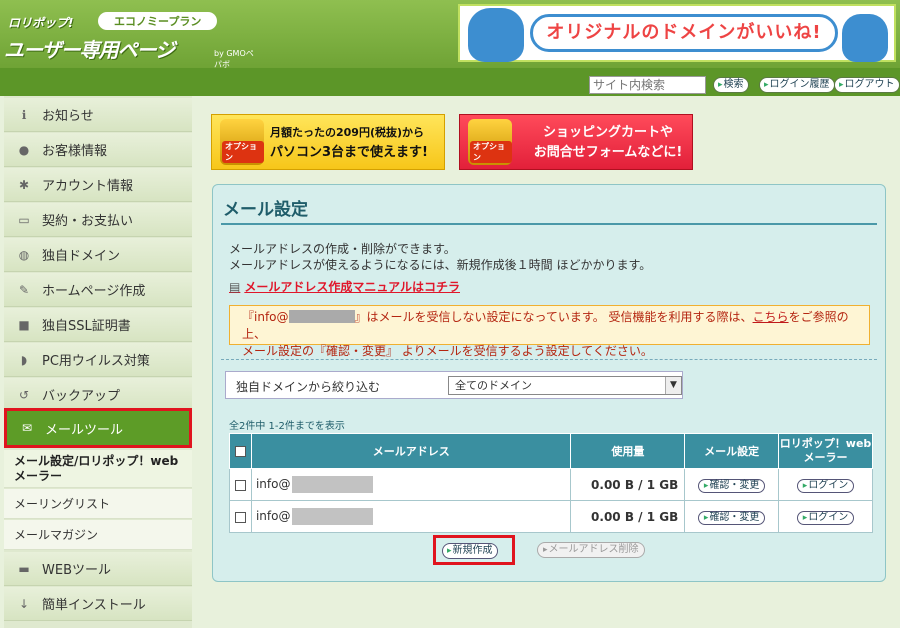  I want to click on ad-line: 月額たったの209円(税抜)から, so click(347, 132).